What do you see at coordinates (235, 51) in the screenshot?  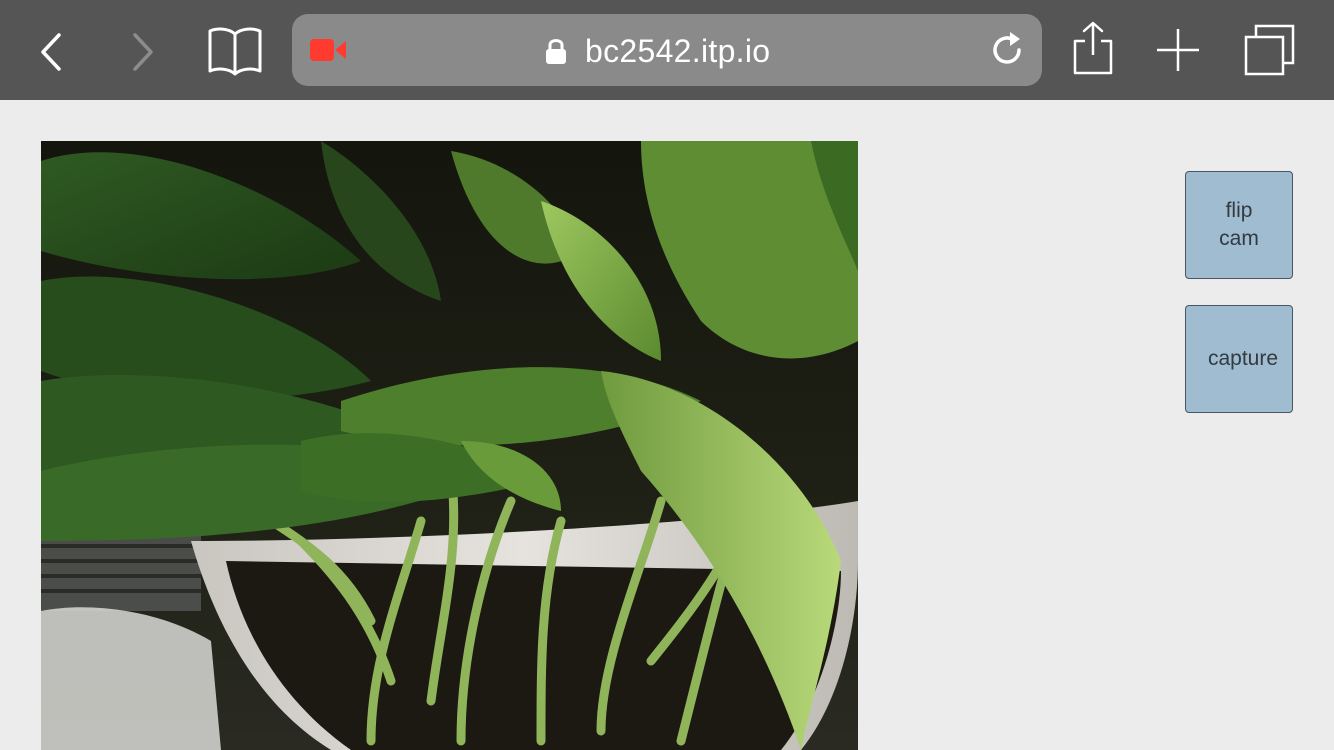 I see `book-icon` at bounding box center [235, 51].